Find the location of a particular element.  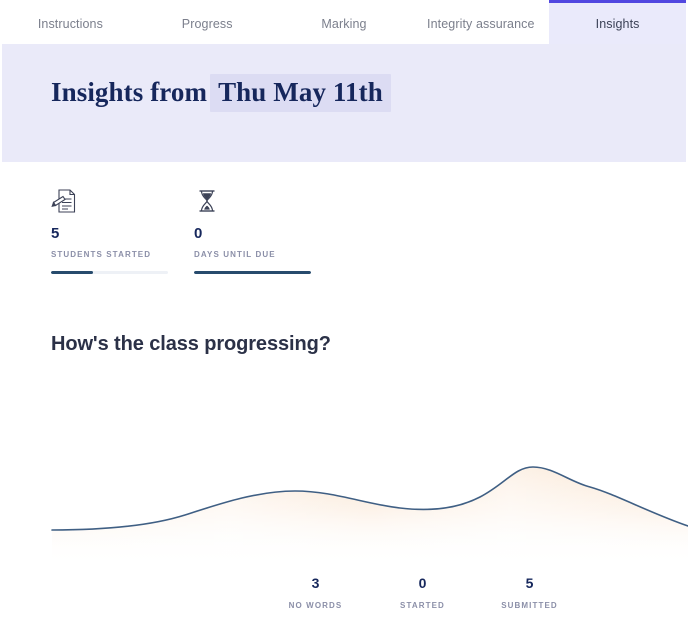

bottom-stat-started: 0 Started is located at coordinates (422, 593).